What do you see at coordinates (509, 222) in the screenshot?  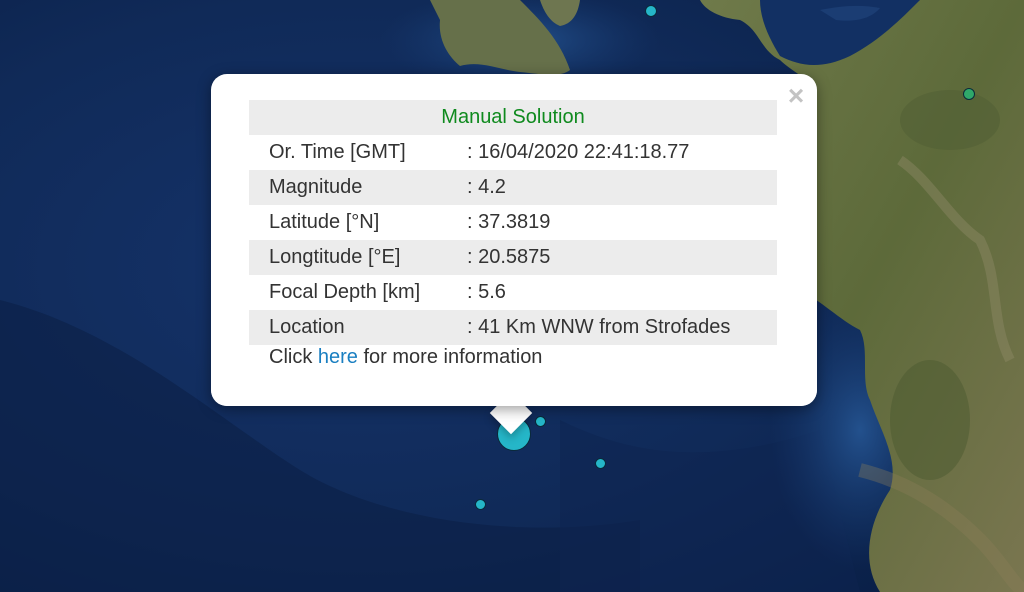 I see `info-value: : 37.3819` at bounding box center [509, 222].